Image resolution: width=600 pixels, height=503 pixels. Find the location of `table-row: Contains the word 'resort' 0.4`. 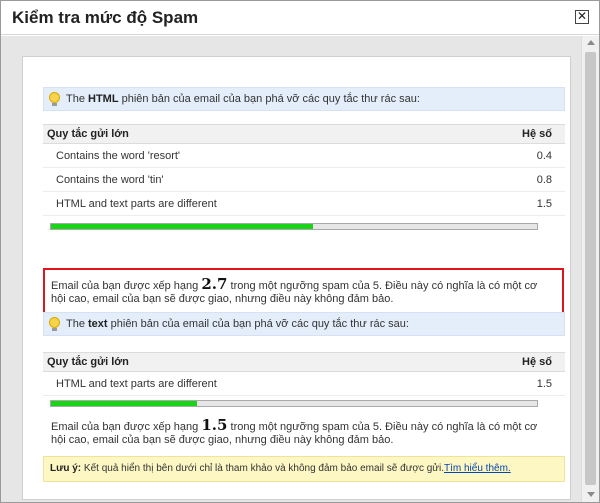

table-row: Contains the word 'resort' 0.4 is located at coordinates (304, 155).